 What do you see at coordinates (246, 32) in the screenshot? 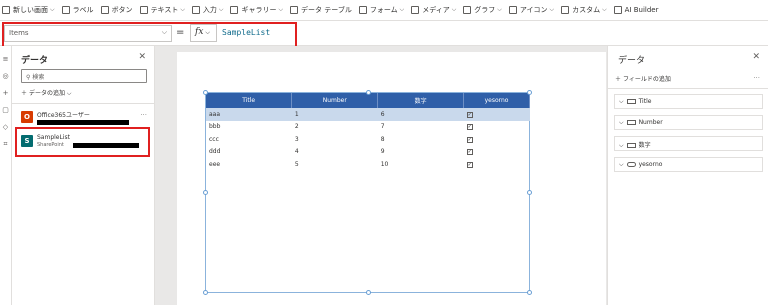
I see `formula-input: SampleList` at bounding box center [246, 32].